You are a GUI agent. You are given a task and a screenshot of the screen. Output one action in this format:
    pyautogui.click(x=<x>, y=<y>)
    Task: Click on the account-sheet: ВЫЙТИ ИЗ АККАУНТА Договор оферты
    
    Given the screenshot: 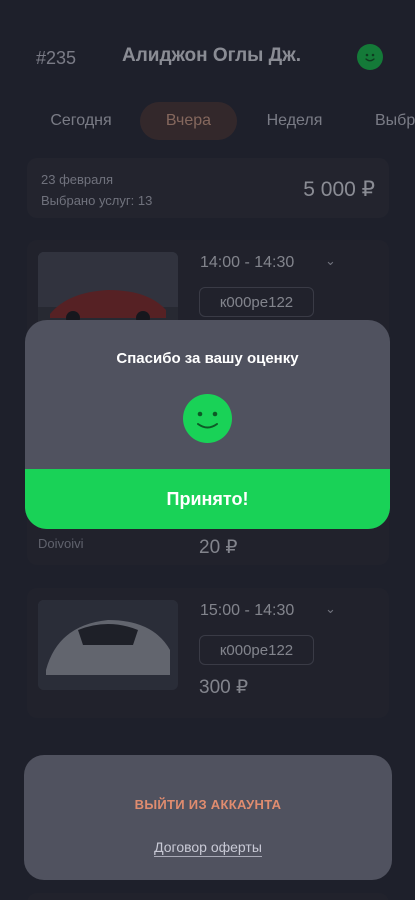 What is the action you would take?
    pyautogui.click(x=208, y=817)
    